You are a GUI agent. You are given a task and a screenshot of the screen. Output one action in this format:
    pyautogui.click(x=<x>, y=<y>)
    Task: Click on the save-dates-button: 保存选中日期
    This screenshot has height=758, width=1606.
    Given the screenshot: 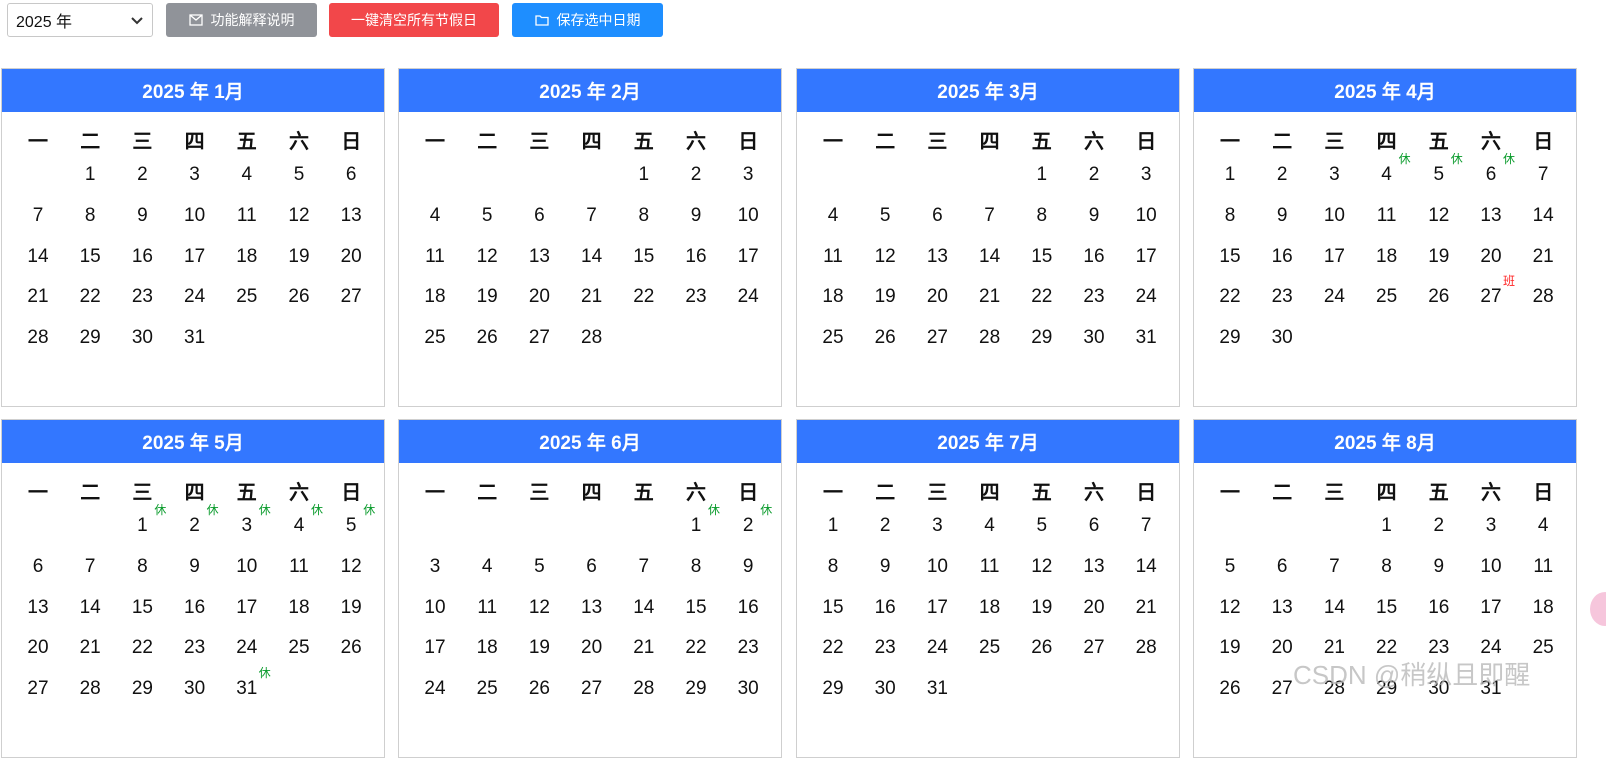 What is the action you would take?
    pyautogui.click(x=587, y=20)
    